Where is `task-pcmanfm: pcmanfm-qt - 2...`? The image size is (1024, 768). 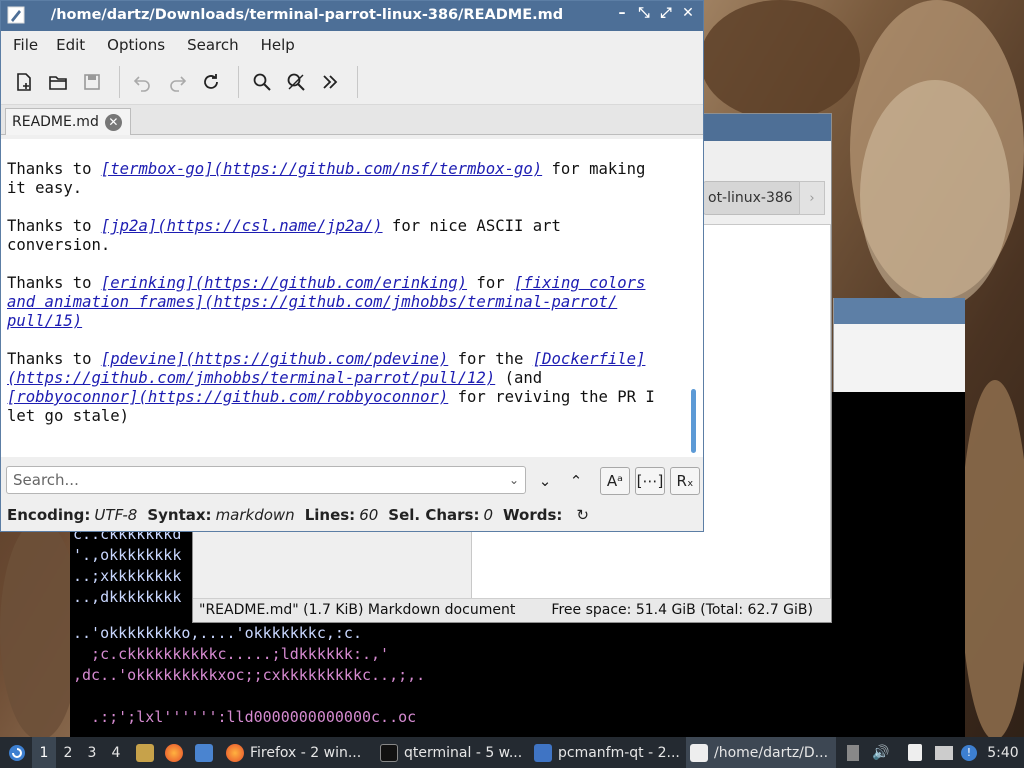
task-pcmanfm: pcmanfm-qt - 2... is located at coordinates (606, 752).